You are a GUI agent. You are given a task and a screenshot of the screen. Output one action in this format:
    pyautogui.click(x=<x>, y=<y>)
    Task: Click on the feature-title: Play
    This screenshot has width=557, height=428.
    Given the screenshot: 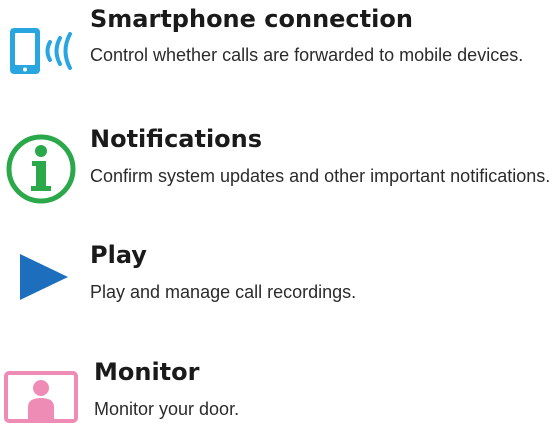 What is the action you would take?
    pyautogui.click(x=118, y=255)
    